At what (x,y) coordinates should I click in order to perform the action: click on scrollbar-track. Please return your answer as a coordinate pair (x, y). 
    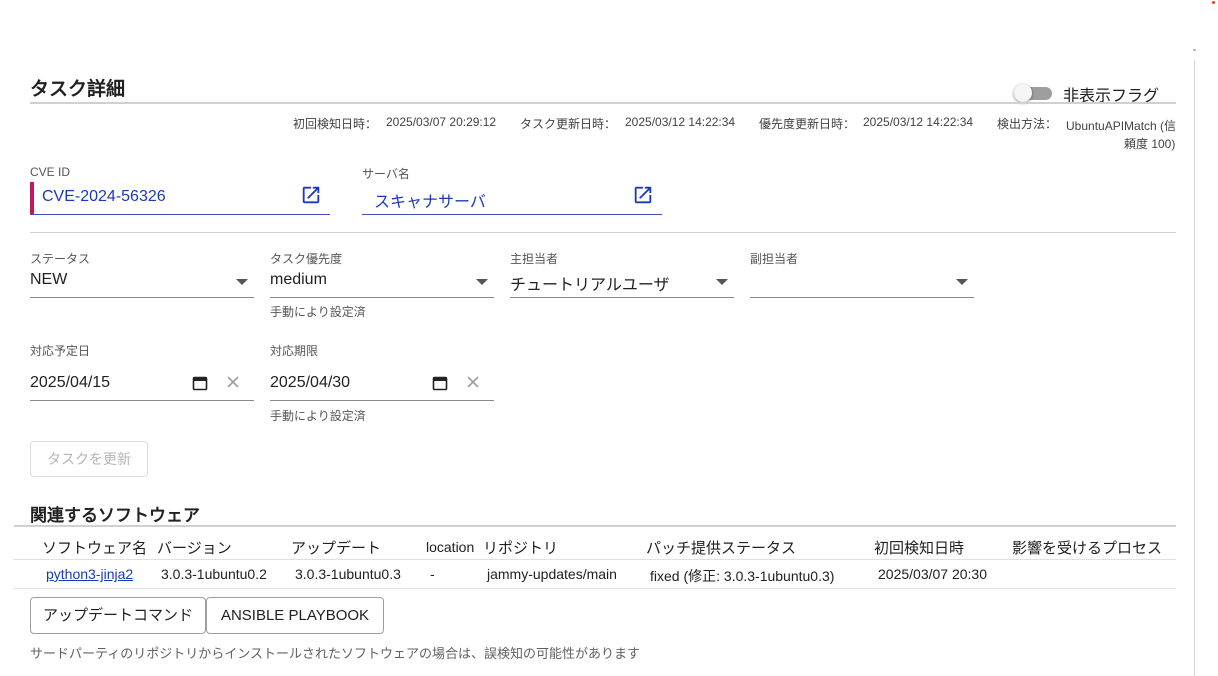
    Looking at the image, I should click on (1194, 368).